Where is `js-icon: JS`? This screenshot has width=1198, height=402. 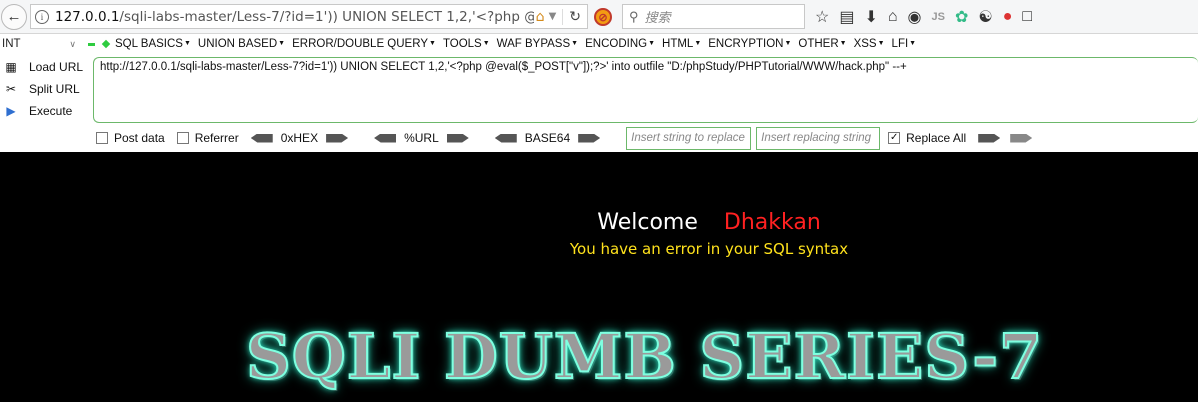
js-icon: JS is located at coordinates (938, 17).